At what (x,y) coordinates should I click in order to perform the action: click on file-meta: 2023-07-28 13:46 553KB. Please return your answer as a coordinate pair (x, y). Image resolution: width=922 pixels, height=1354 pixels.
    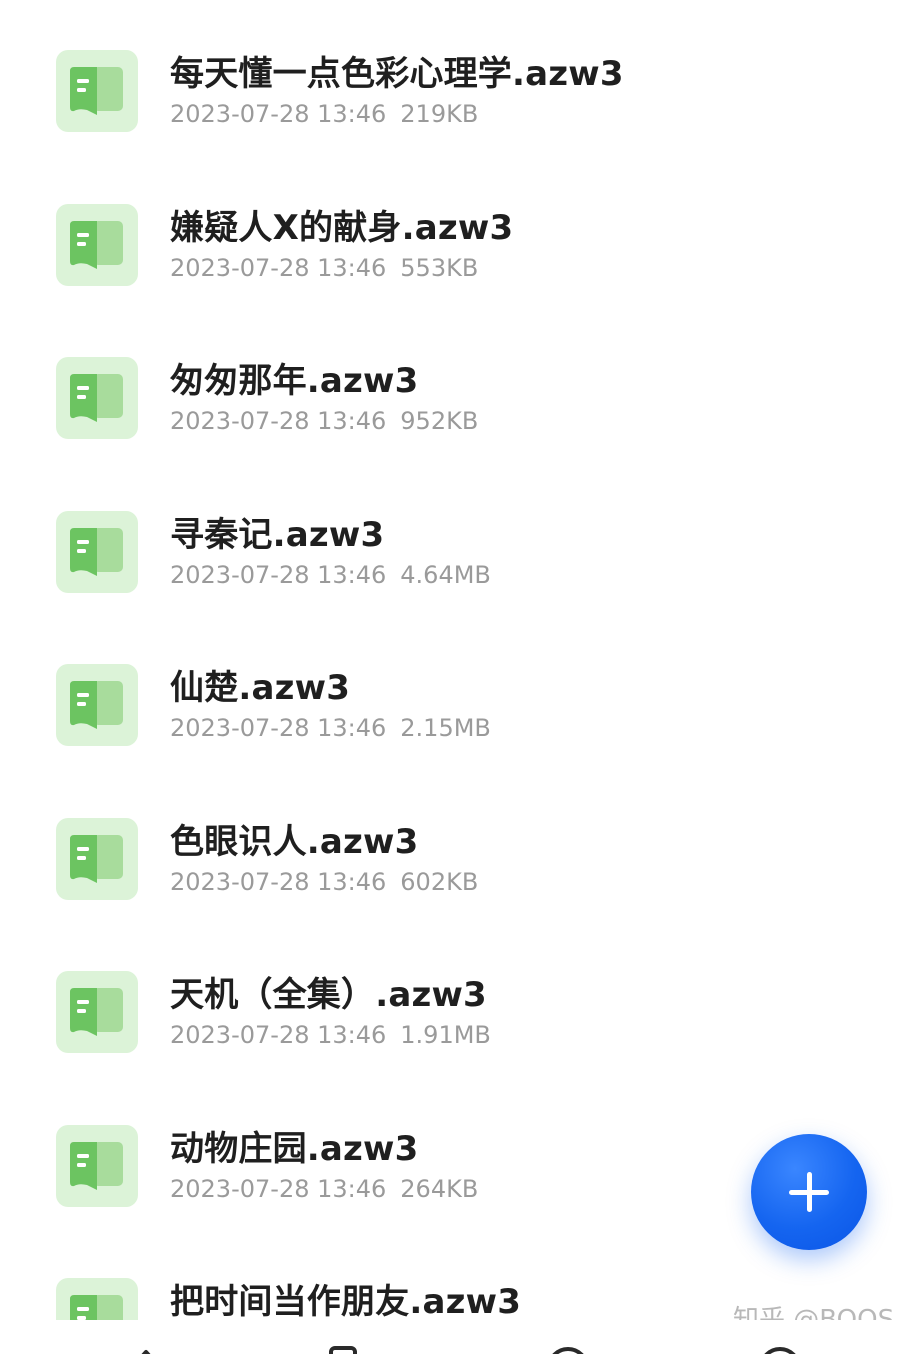
    Looking at the image, I should click on (324, 268).